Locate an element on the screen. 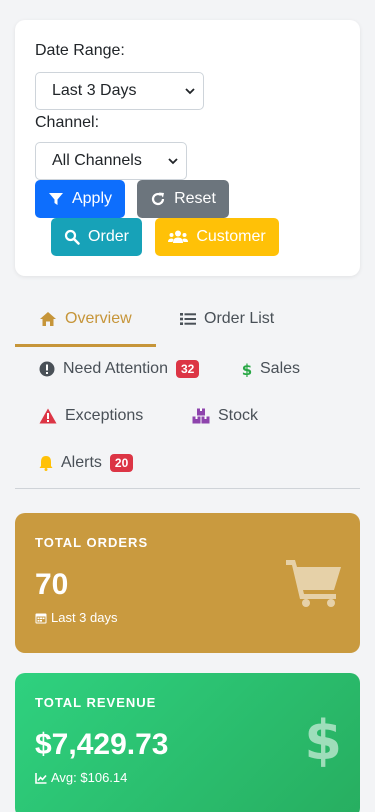  order-button: Order is located at coordinates (96, 237).